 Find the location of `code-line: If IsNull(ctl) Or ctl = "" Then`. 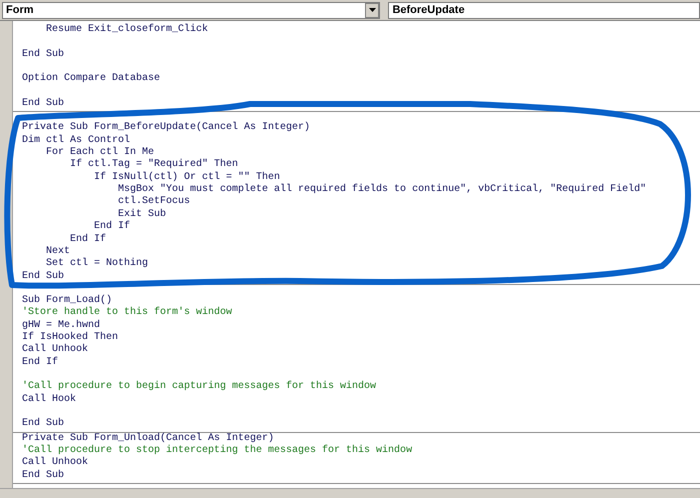

code-line: If IsNull(ctl) Or ctl = "" Then is located at coordinates (187, 178).